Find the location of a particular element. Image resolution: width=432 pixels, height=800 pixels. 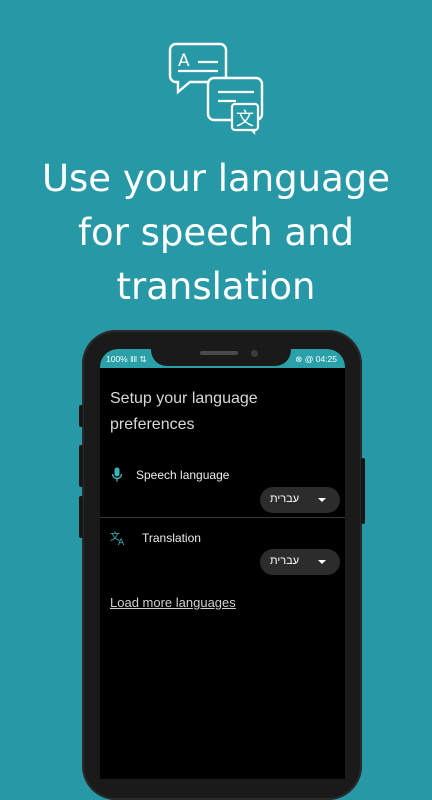

translation-value: עברית is located at coordinates (285, 561).